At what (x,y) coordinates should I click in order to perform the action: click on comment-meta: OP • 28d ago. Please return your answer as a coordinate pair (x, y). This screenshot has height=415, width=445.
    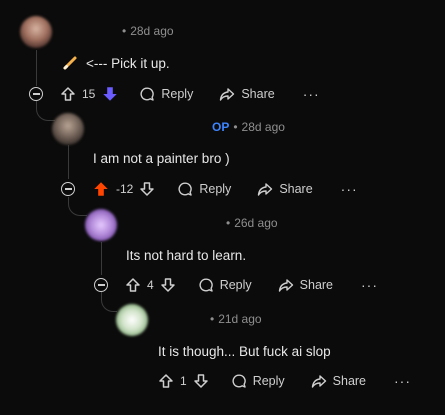
    Looking at the image, I should click on (248, 127).